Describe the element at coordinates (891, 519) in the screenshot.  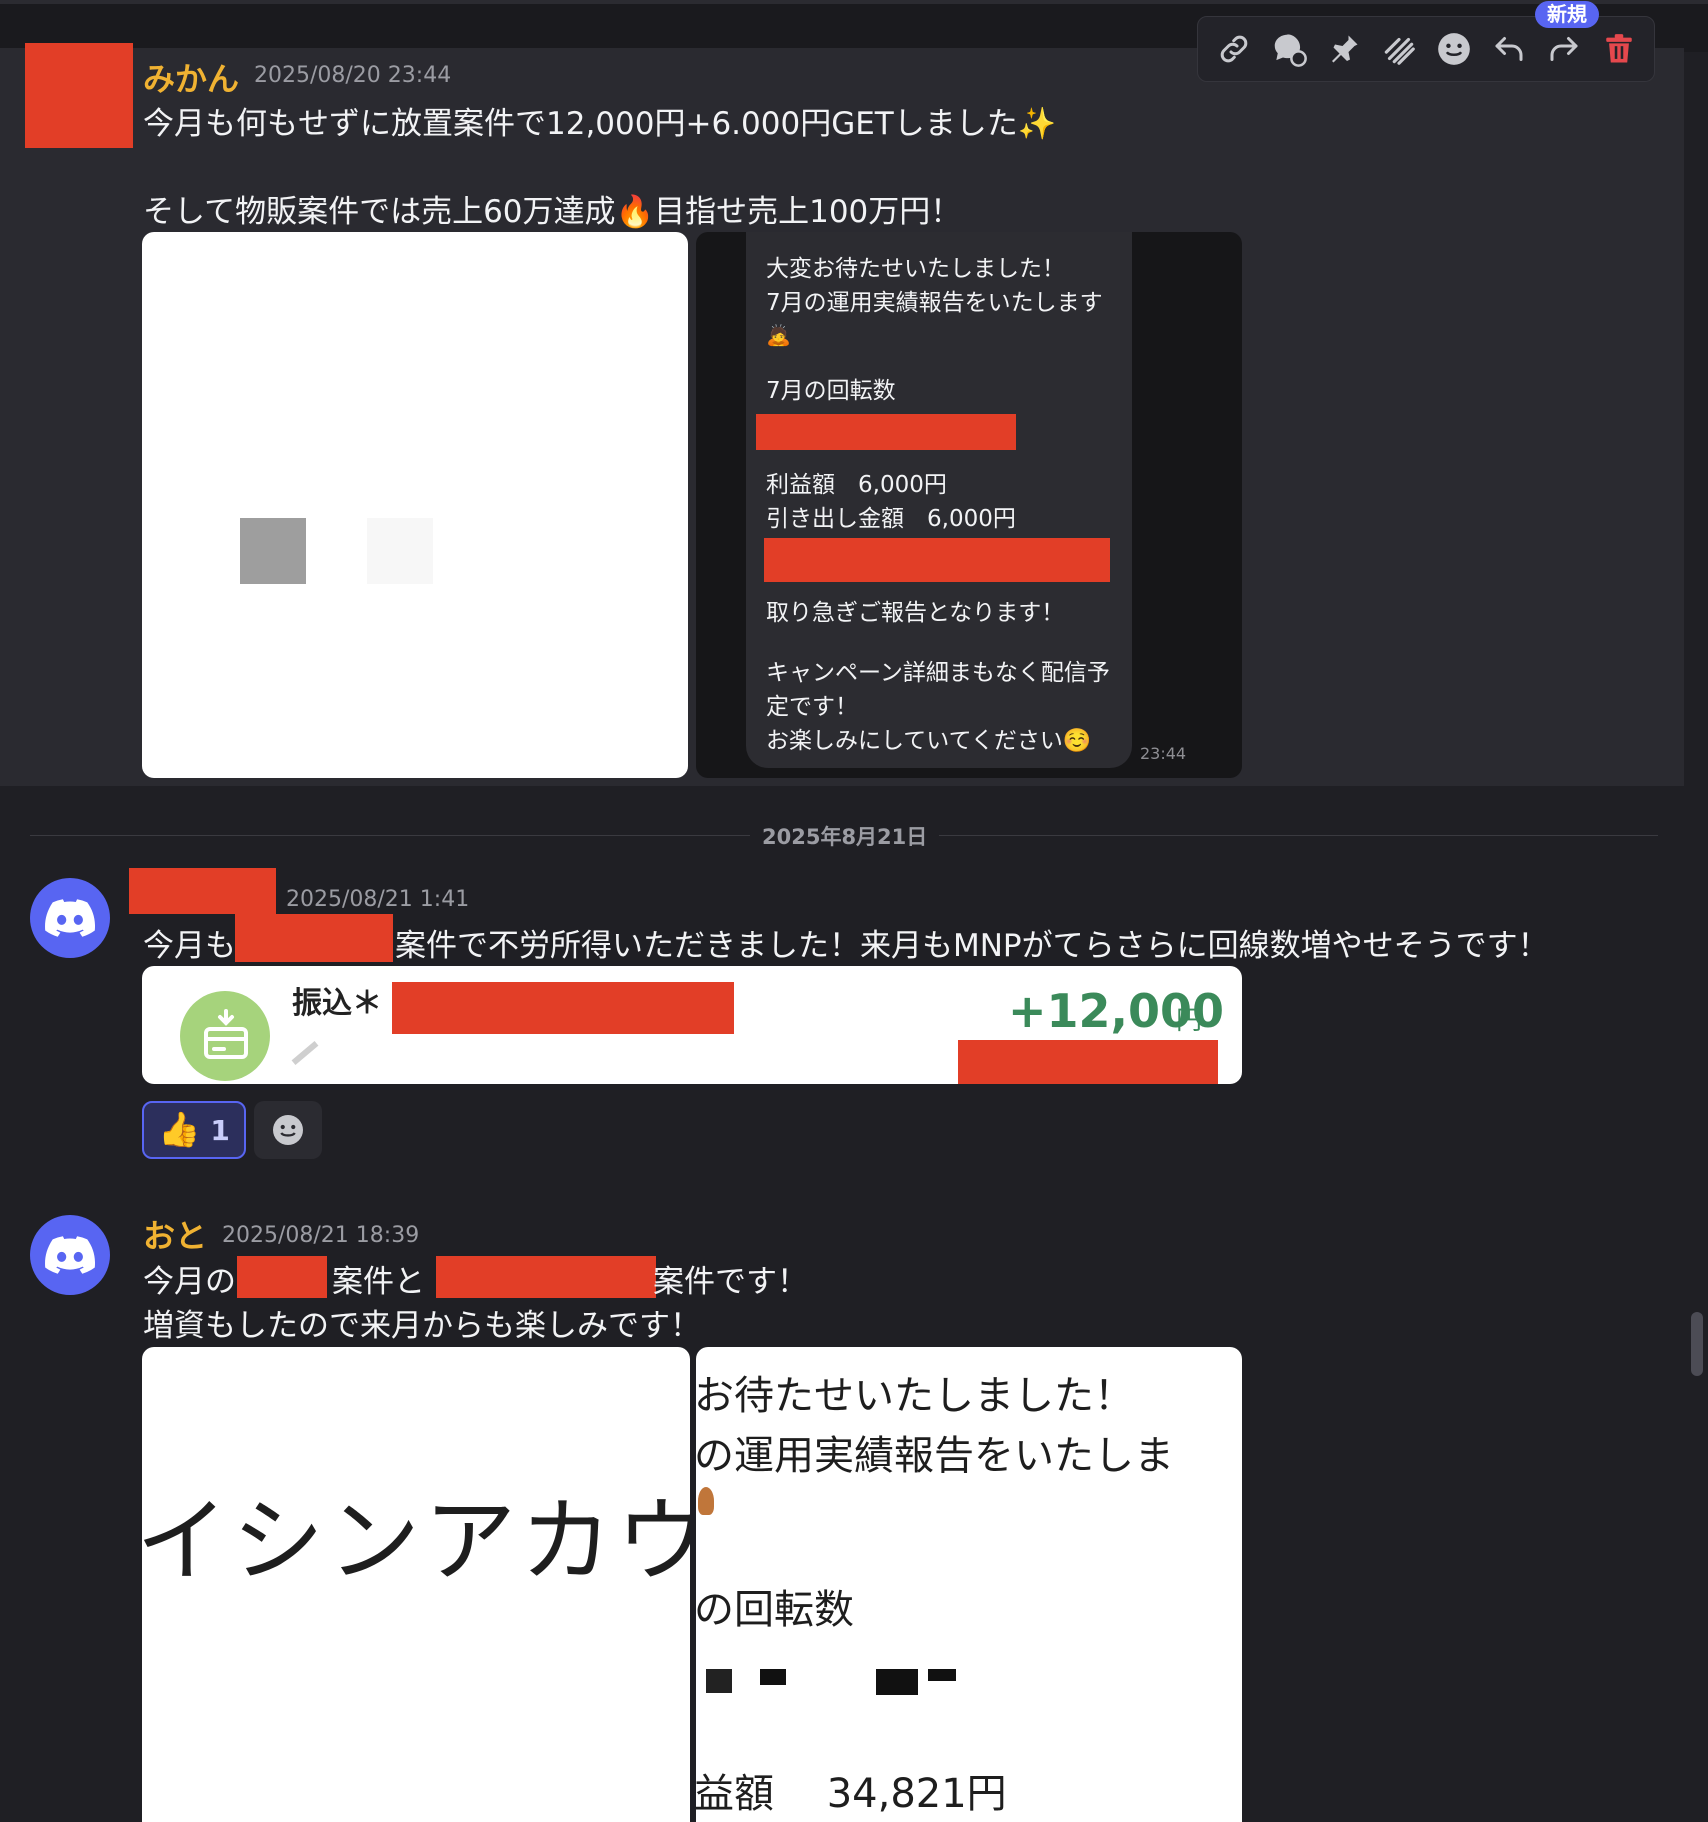
I see `chat-text: 引き出し金額 6,000円` at that location.